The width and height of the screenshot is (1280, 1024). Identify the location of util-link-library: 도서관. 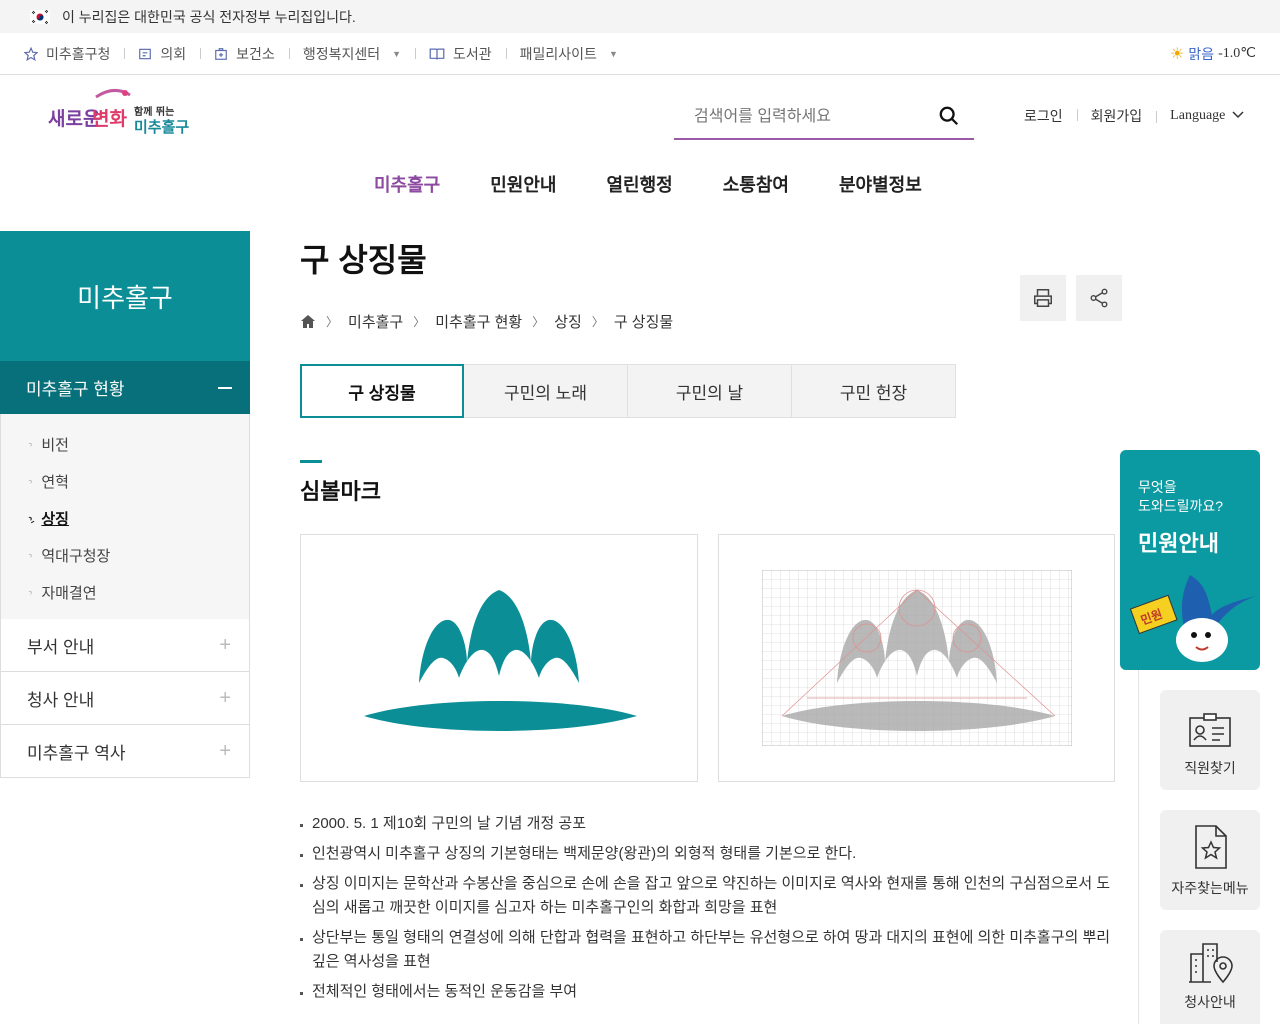
(460, 54).